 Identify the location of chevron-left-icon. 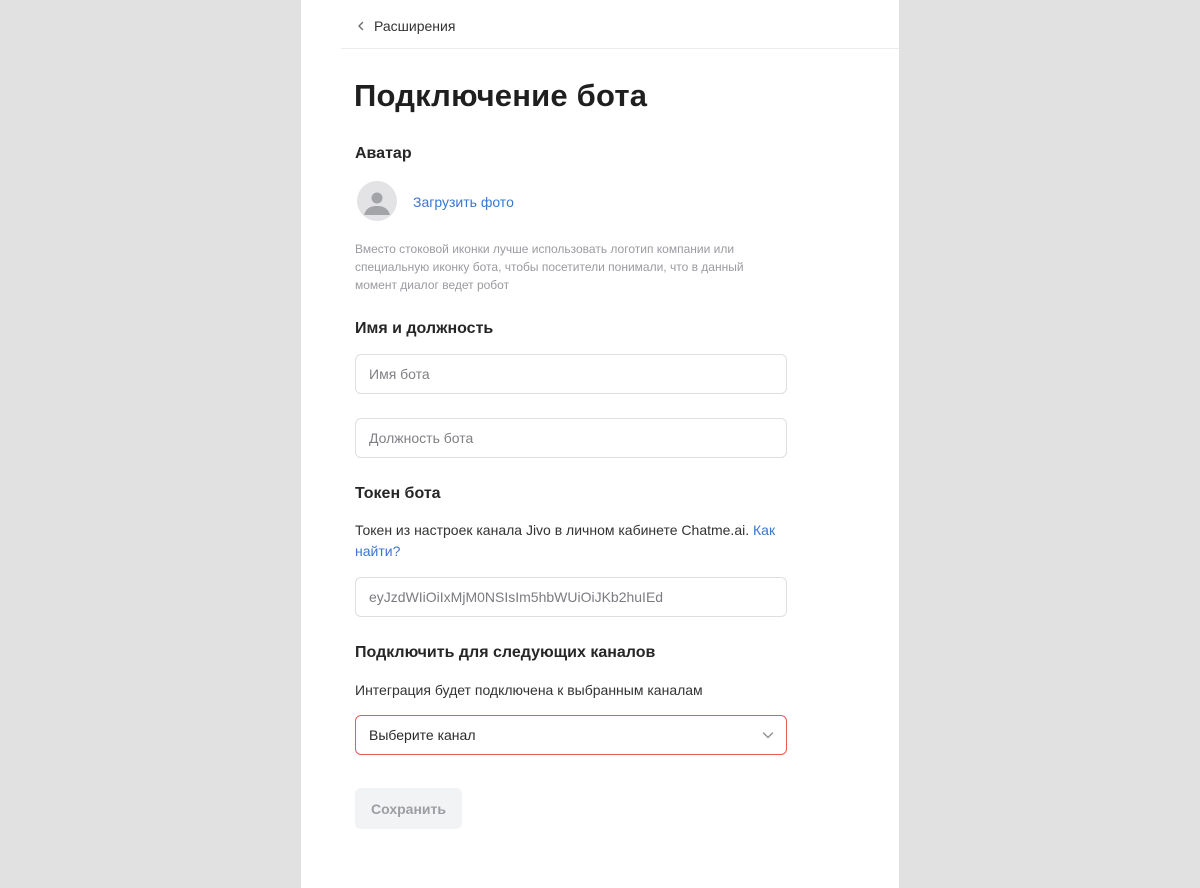
(361, 26).